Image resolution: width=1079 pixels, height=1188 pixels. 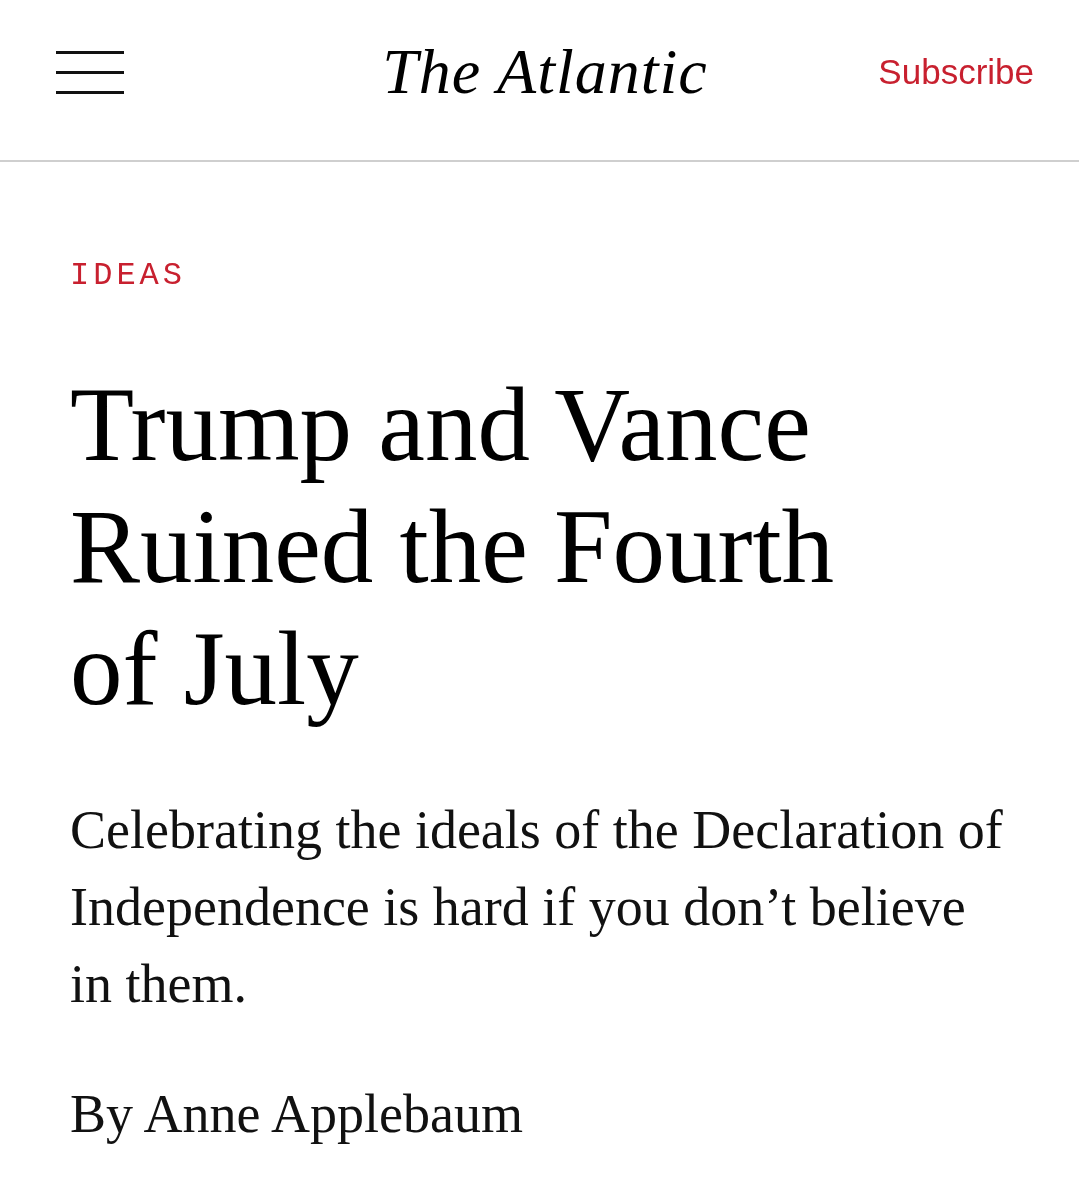 I want to click on byline: By Anne Applebaum, so click(x=296, y=1114).